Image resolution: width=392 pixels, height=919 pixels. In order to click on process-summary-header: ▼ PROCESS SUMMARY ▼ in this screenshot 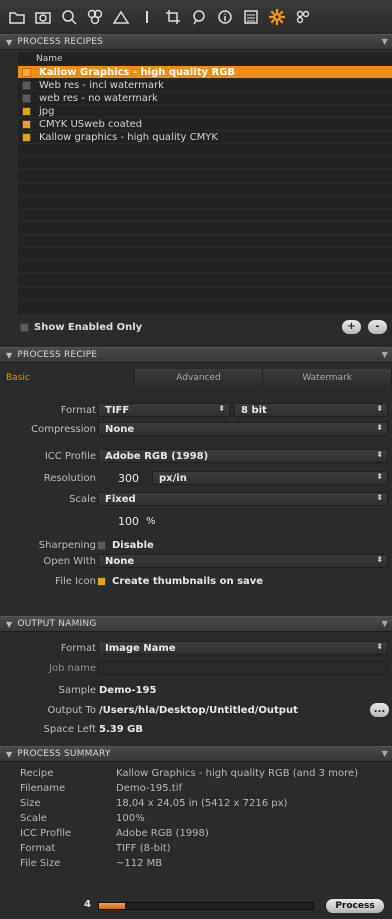, I will do `click(196, 754)`.